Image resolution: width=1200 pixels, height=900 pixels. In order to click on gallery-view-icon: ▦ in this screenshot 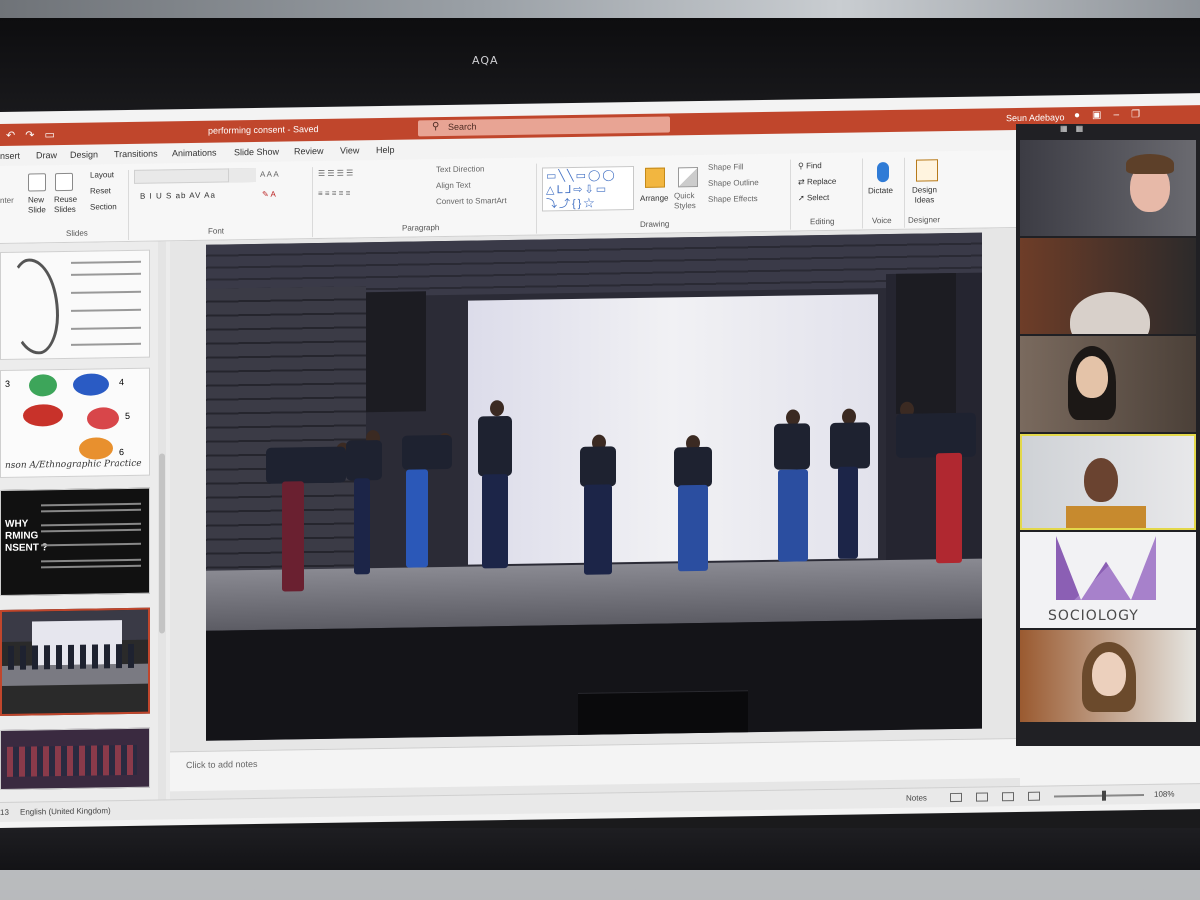, I will do `click(1064, 131)`.